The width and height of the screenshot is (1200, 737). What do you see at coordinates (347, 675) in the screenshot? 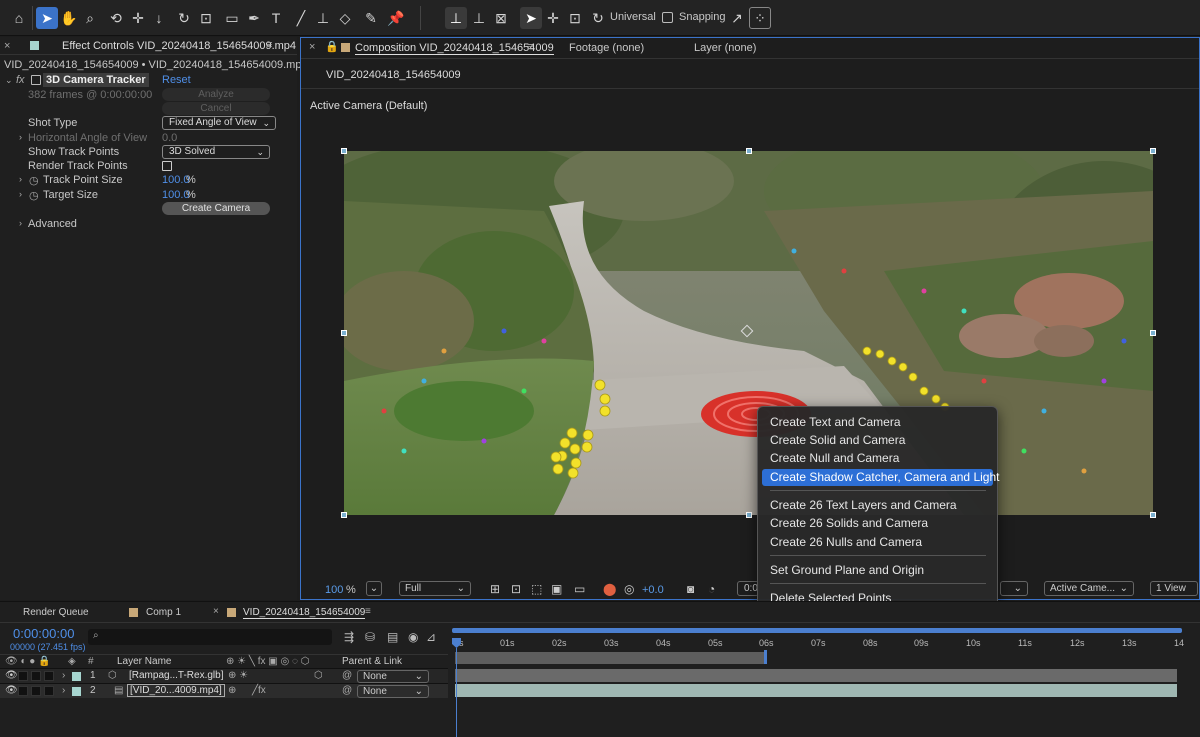
I see `pick-whip-icon: @` at bounding box center [347, 675].